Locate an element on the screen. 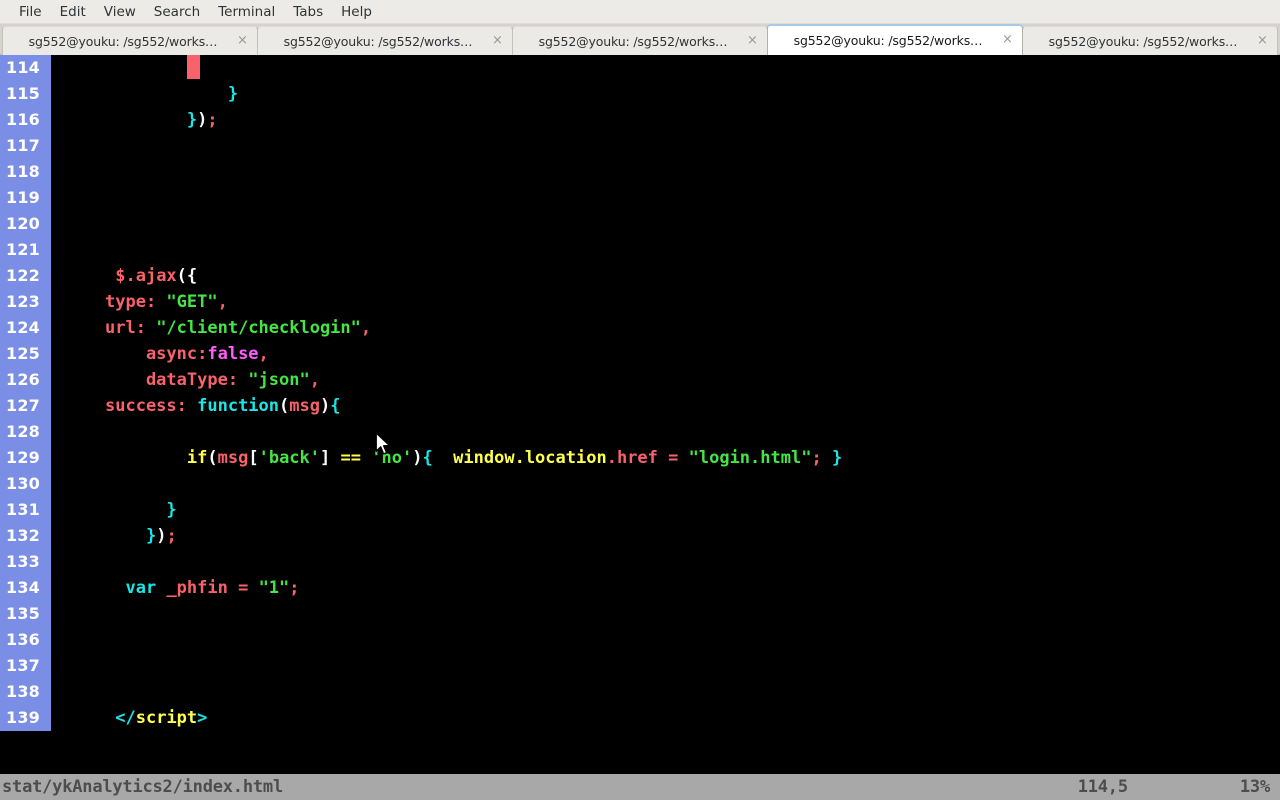 Image resolution: width=1280 pixels, height=800 pixels. code-line: 117 is located at coordinates (640, 146).